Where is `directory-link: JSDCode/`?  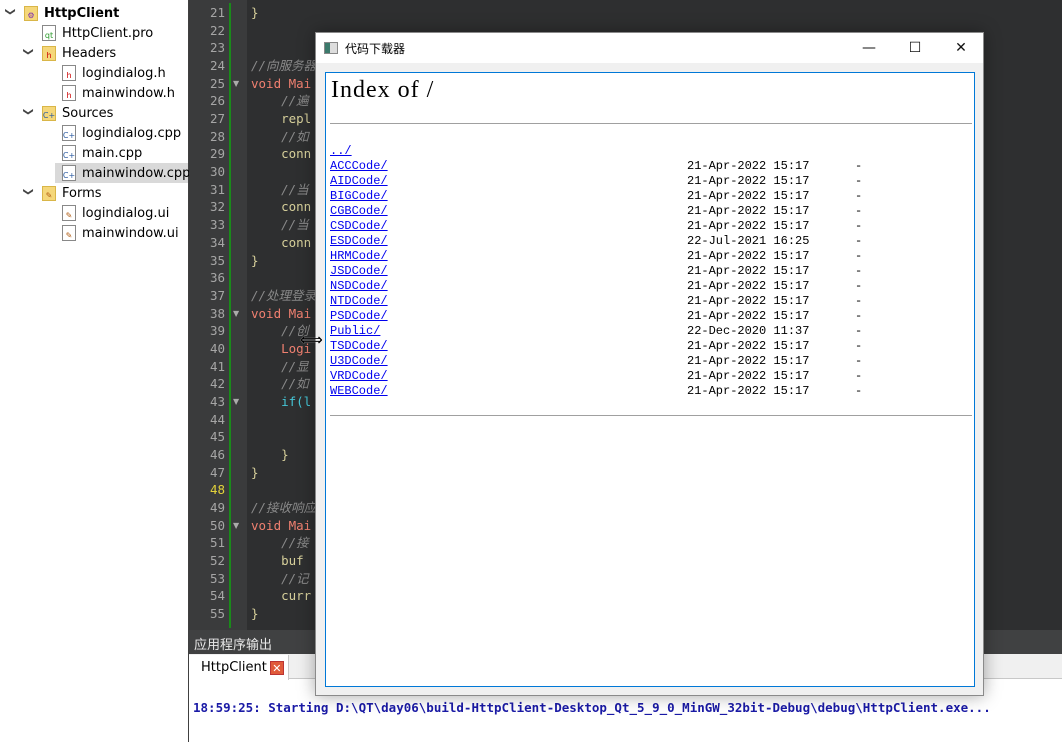
directory-link: JSDCode/ is located at coordinates (359, 271).